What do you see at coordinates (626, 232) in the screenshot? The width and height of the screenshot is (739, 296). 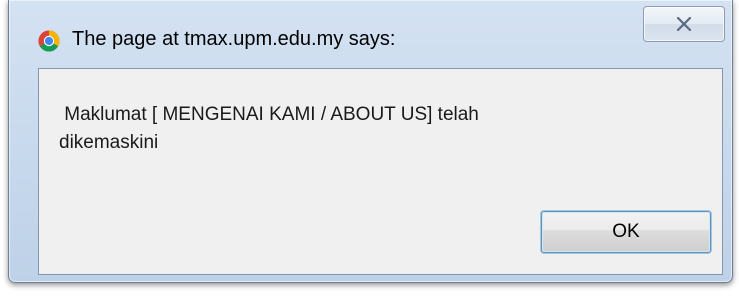 I see `ok-button: OK` at bounding box center [626, 232].